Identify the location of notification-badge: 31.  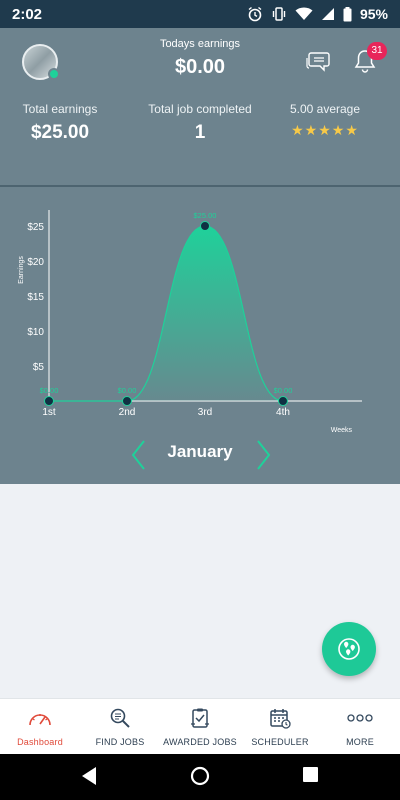
(377, 51).